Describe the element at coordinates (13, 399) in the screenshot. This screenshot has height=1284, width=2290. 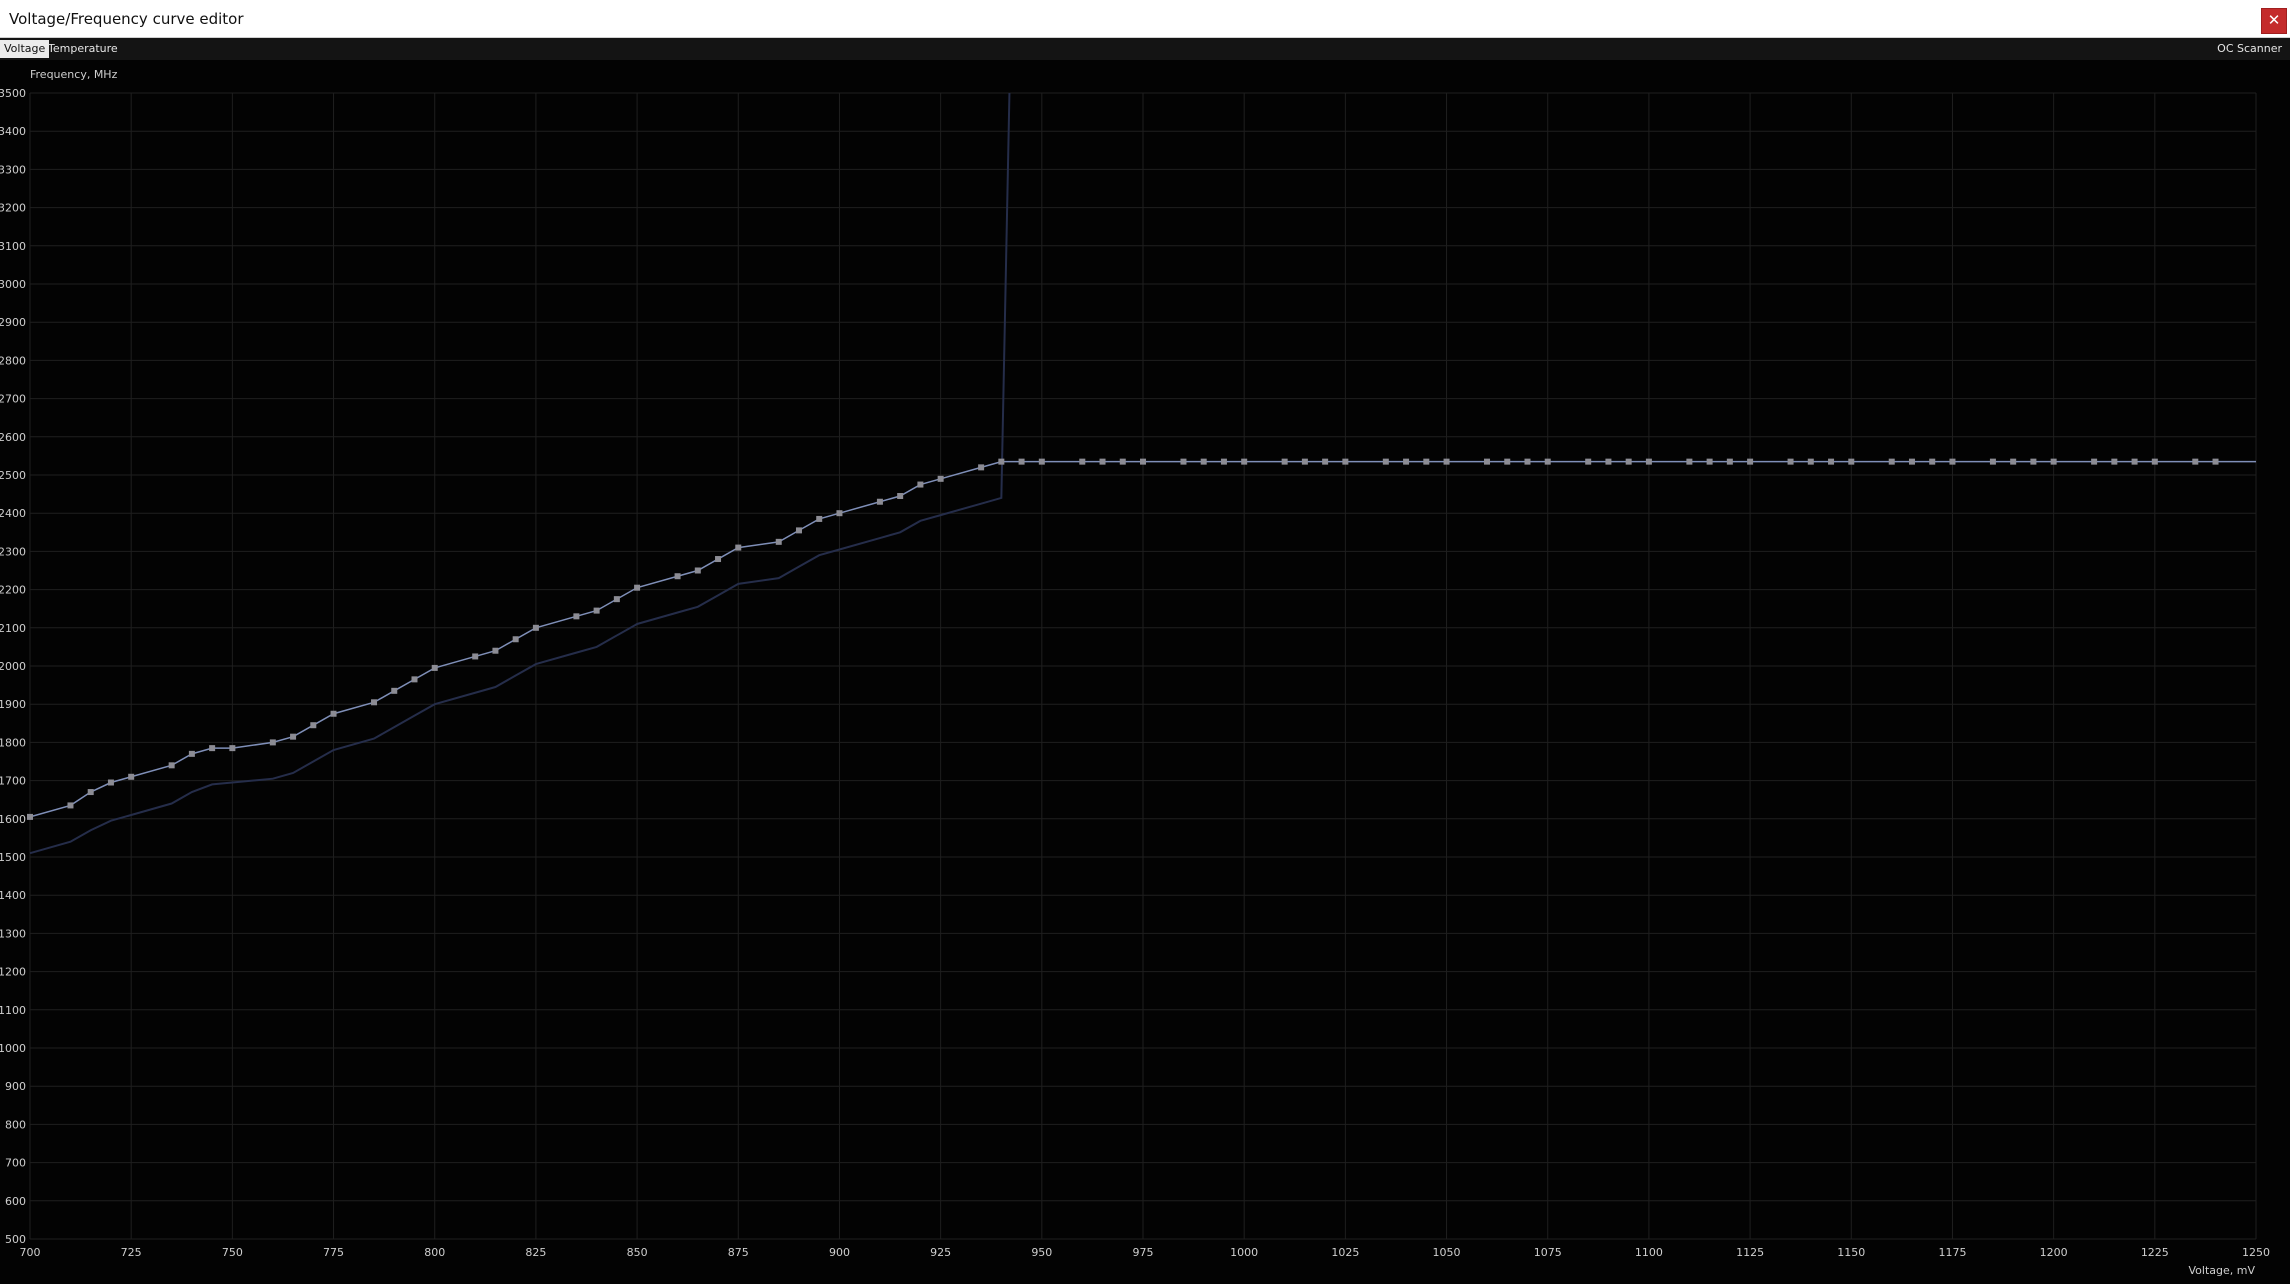
I see `y-tick-label: 2700` at that location.